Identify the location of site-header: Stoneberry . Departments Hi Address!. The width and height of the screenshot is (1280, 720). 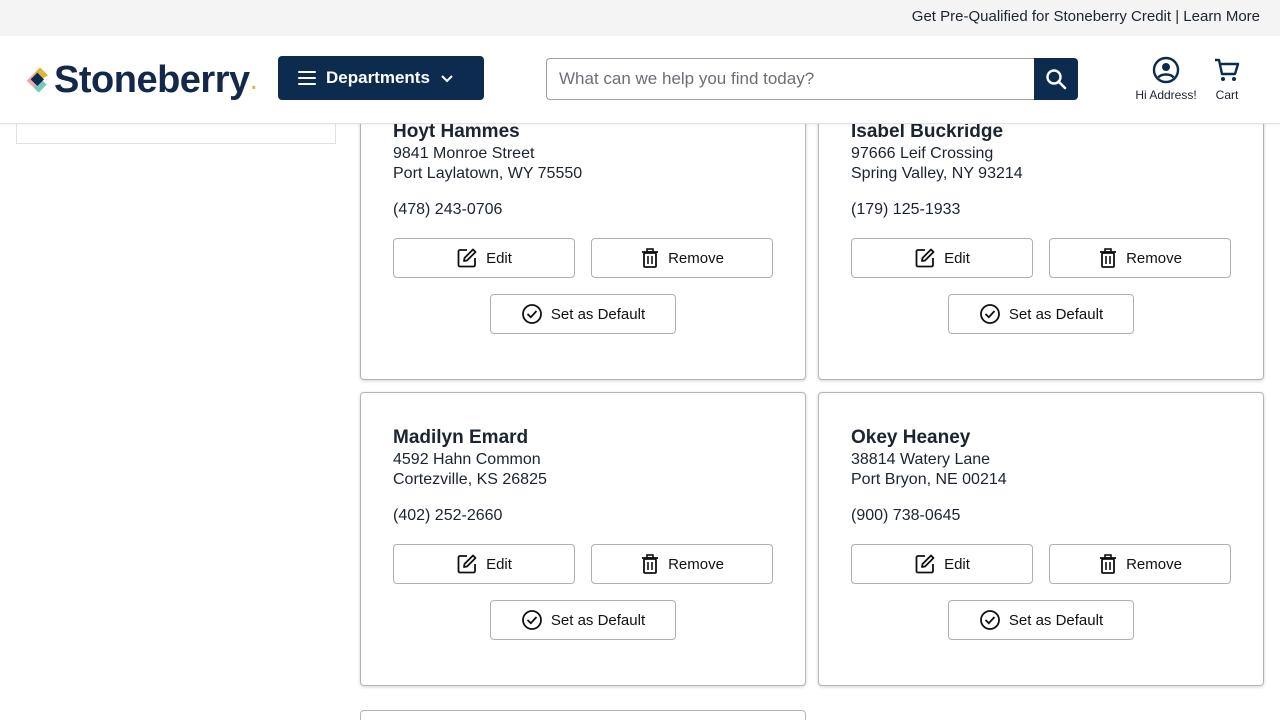
(640, 80).